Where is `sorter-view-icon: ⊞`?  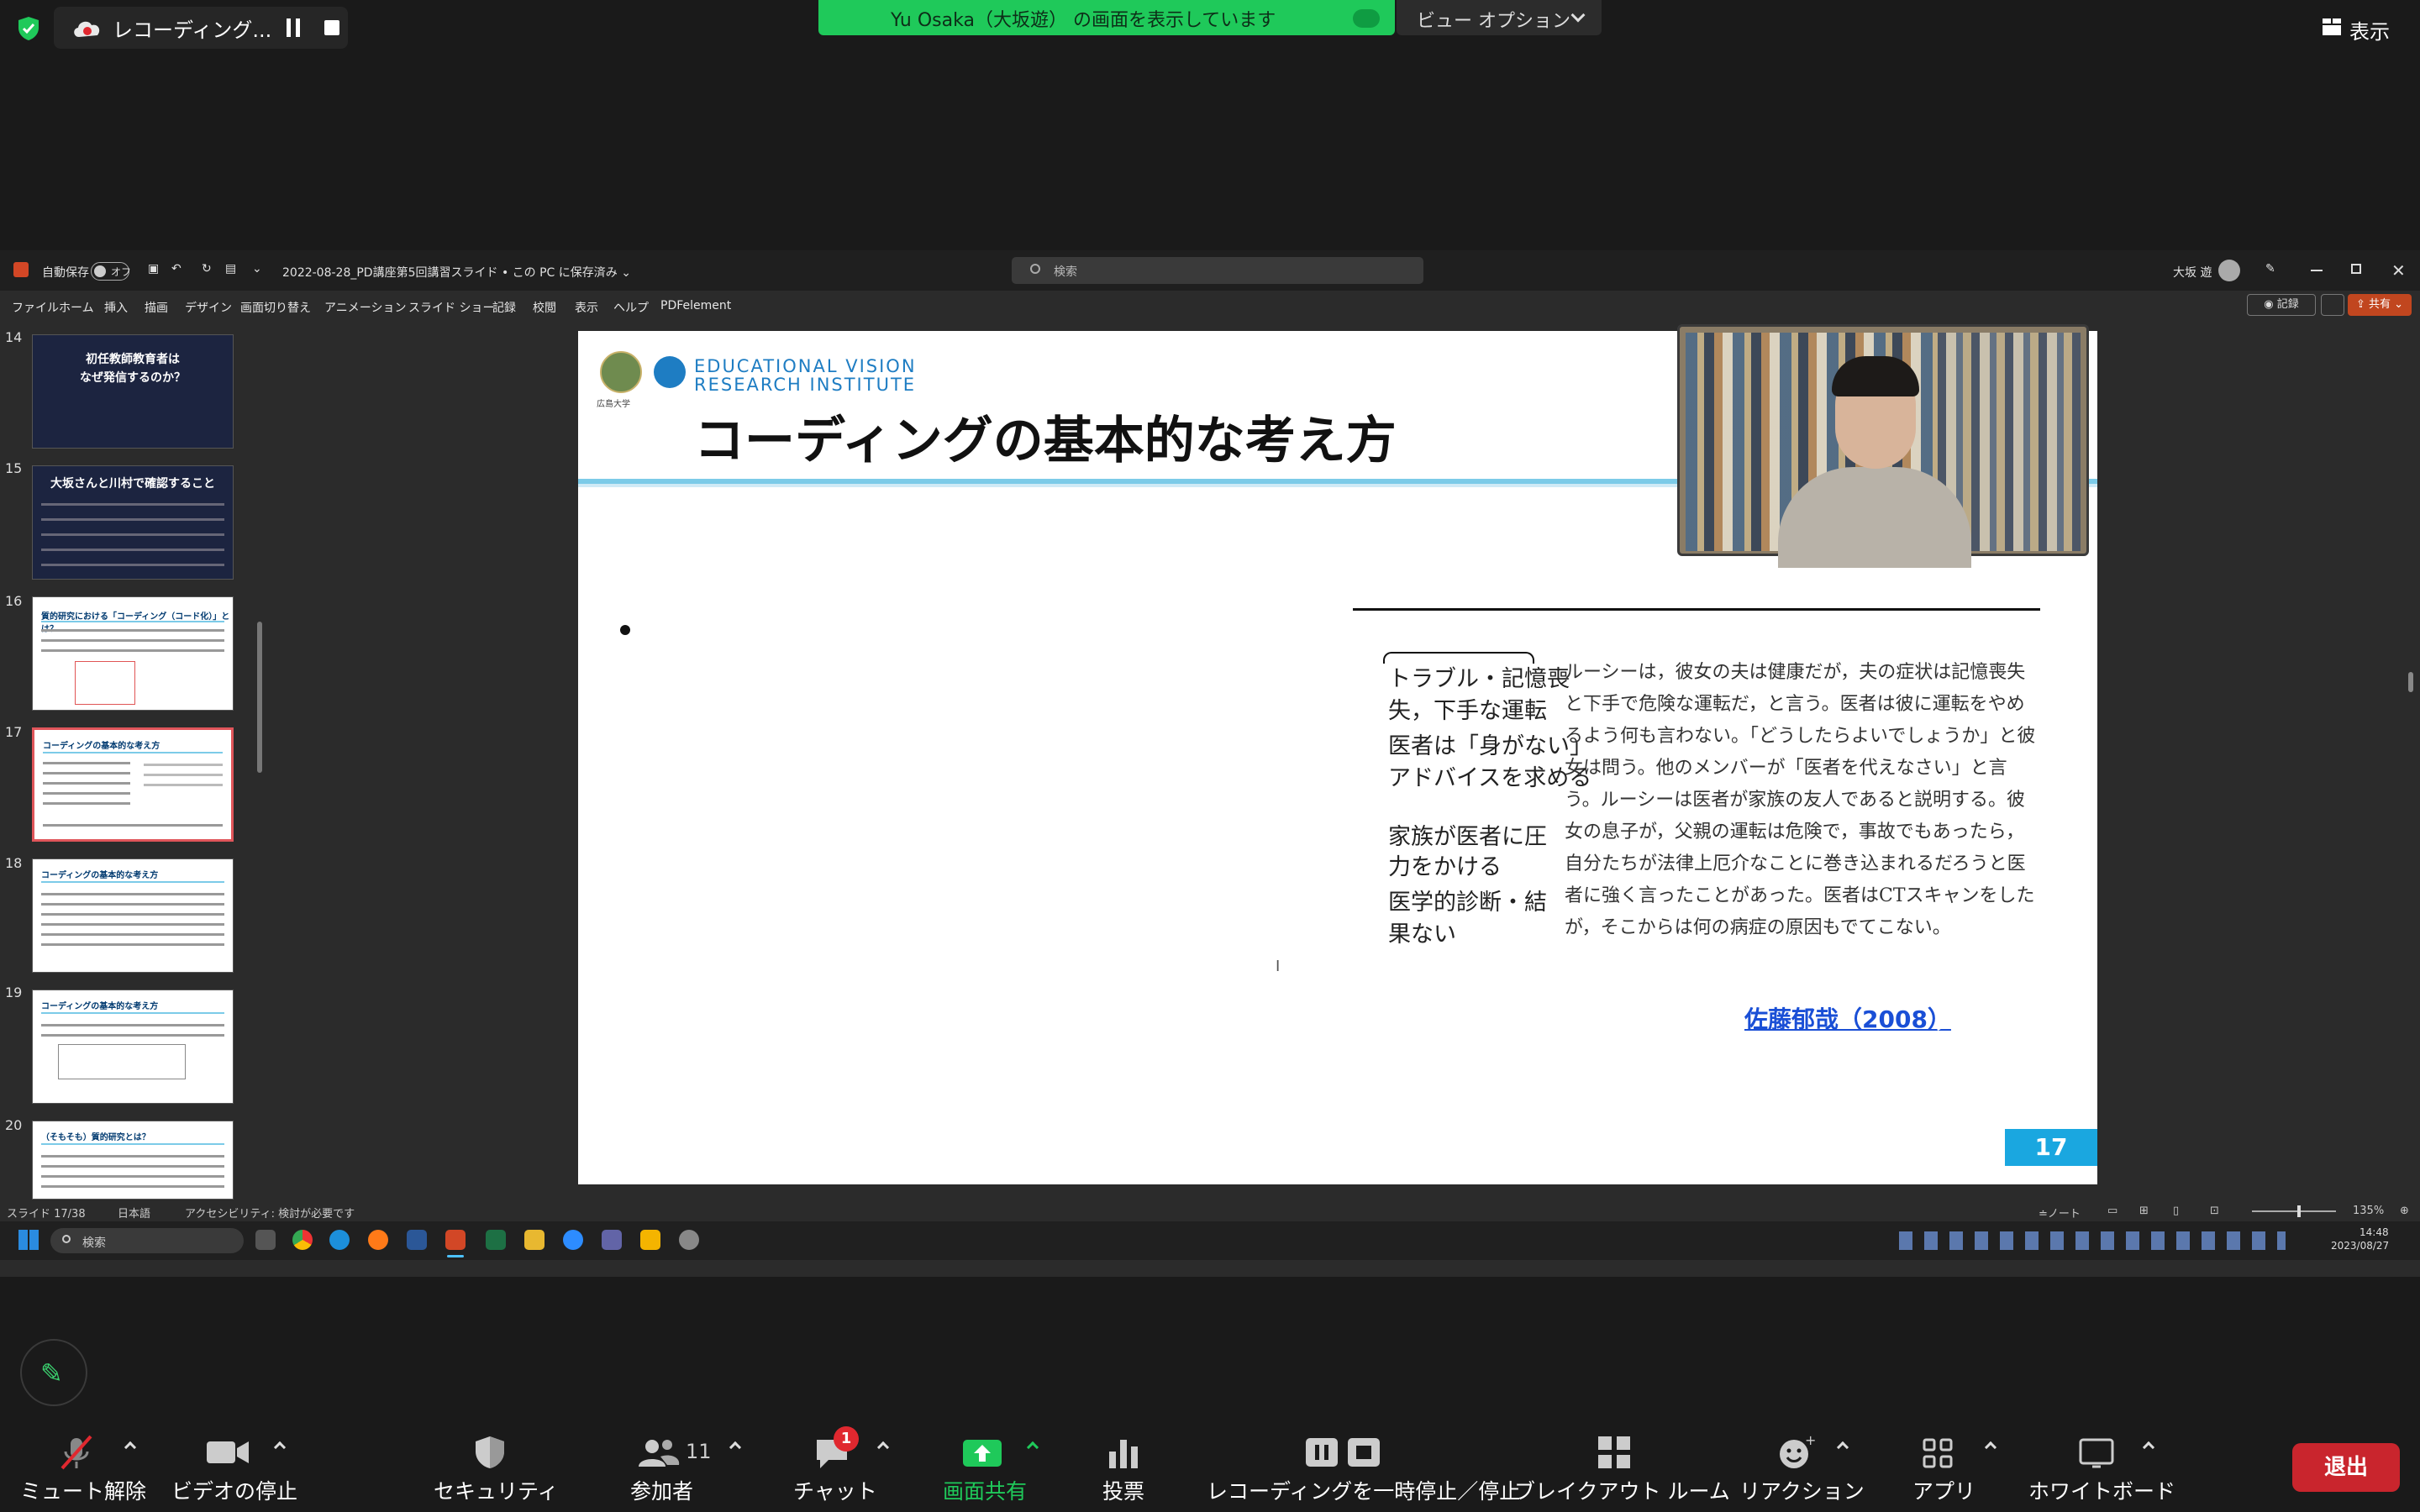 sorter-view-icon: ⊞ is located at coordinates (2144, 1211).